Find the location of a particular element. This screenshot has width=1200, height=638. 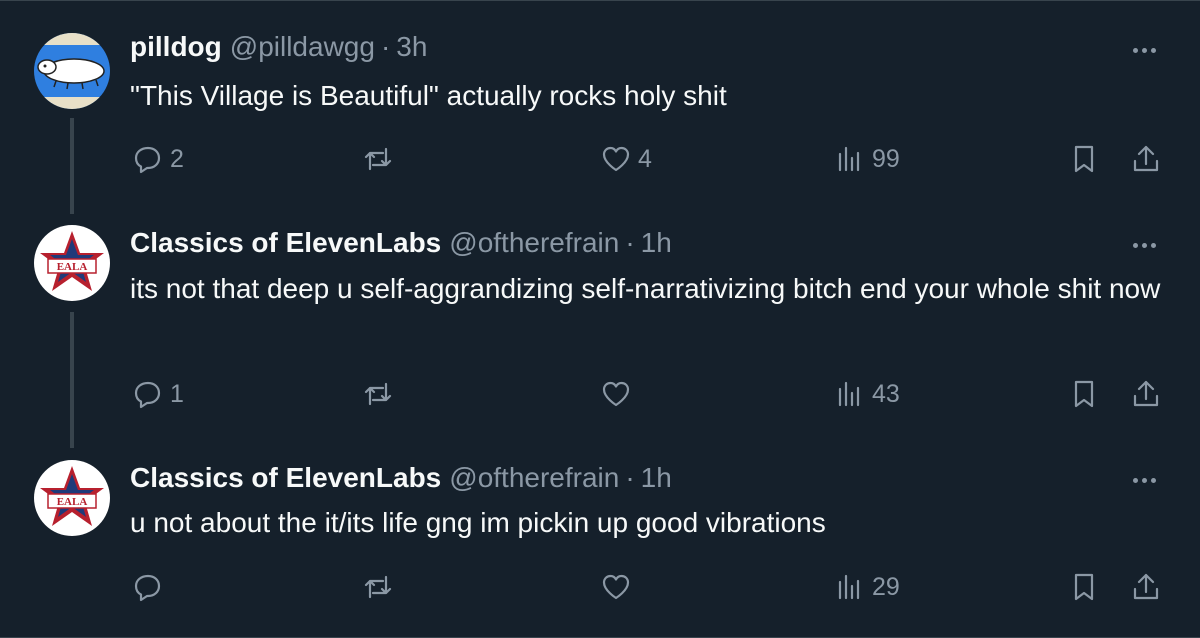

like-count: 4 is located at coordinates (645, 158).